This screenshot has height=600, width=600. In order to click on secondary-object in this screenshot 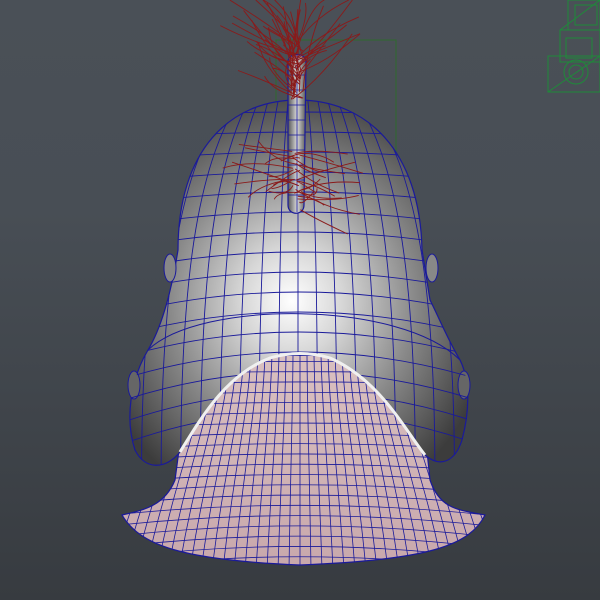, I will do `click(573, 46)`.